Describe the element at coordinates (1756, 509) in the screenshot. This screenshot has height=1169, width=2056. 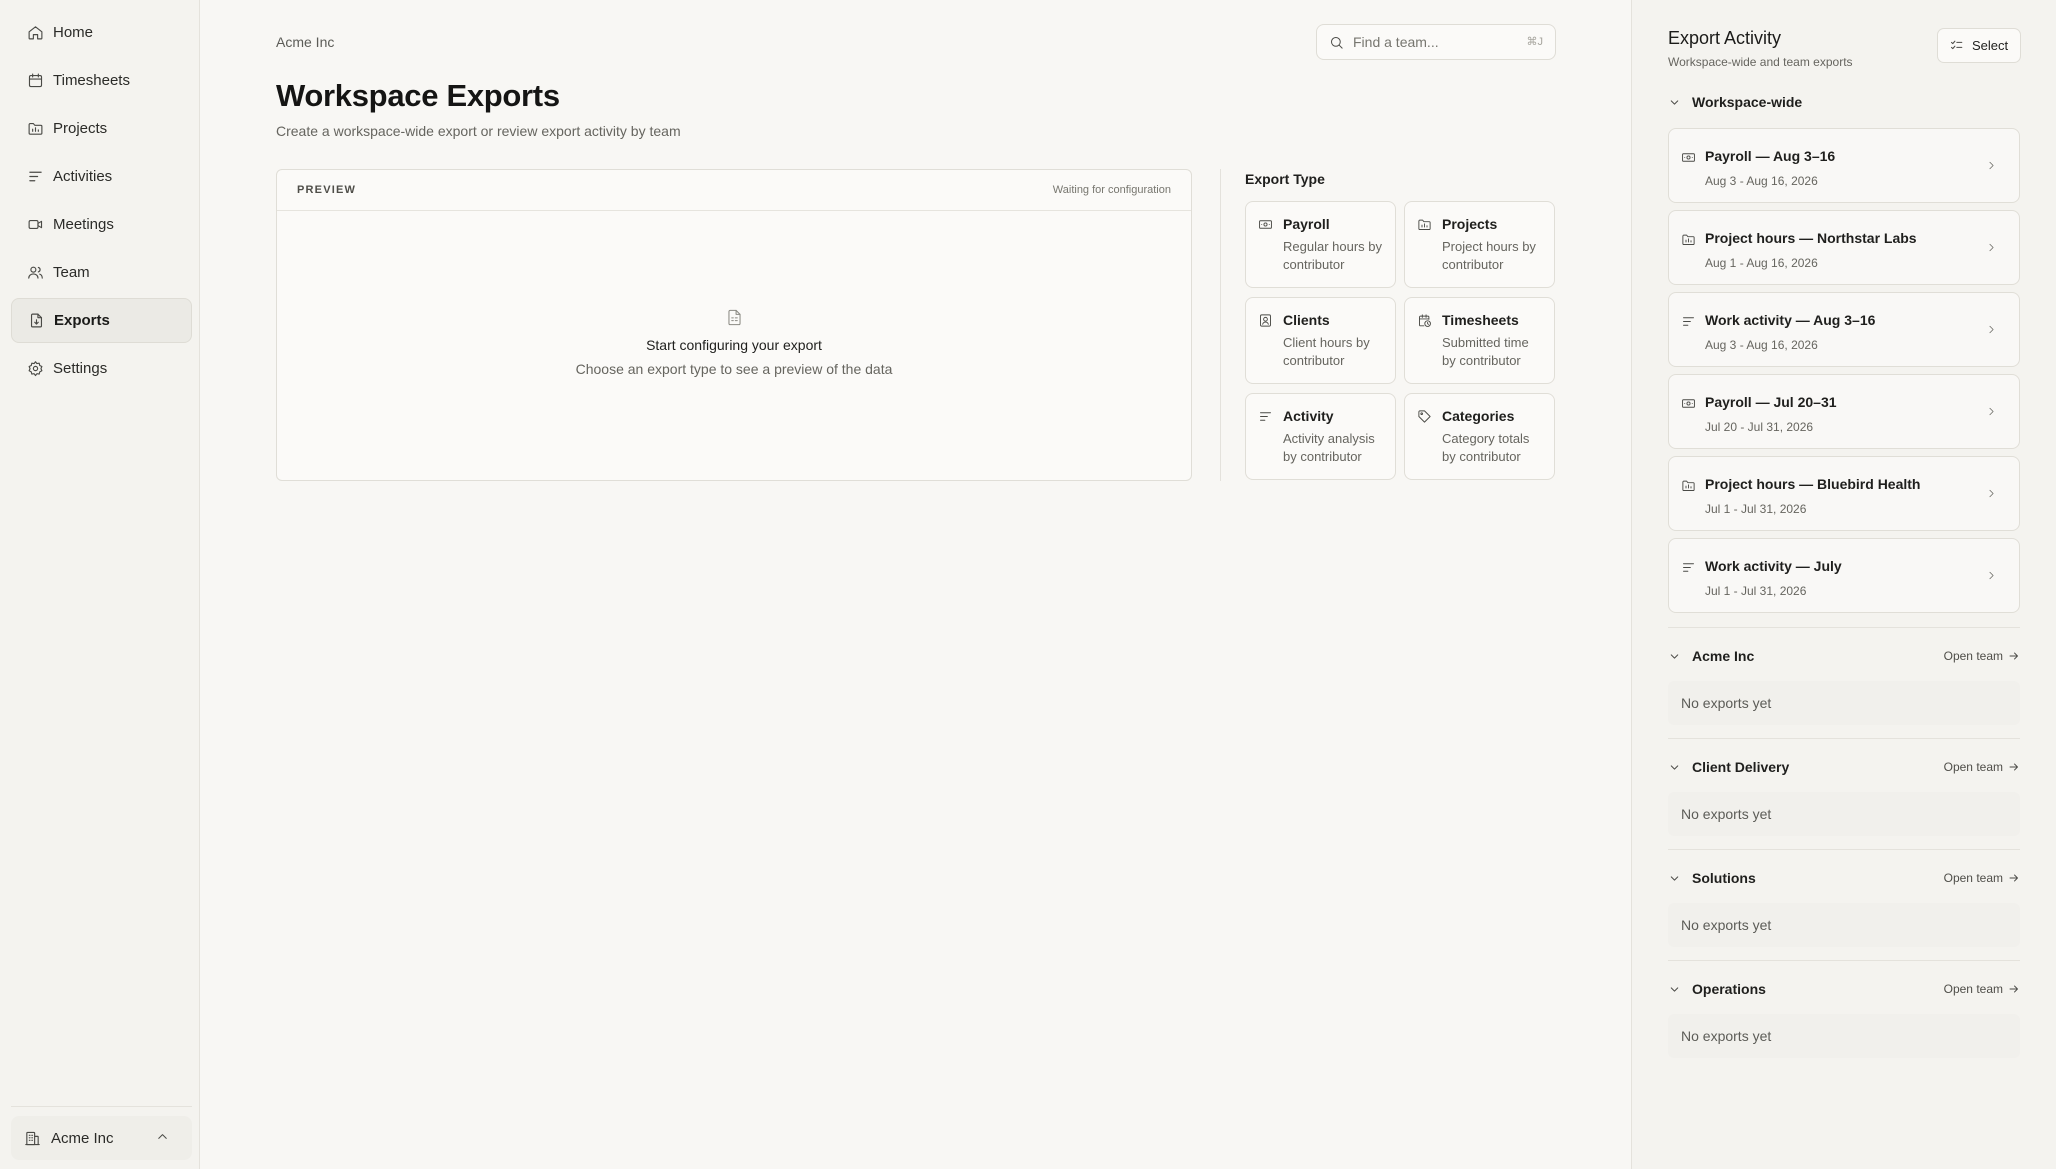
I see `export-range: Jul 1 - Jul 31, 2026` at that location.